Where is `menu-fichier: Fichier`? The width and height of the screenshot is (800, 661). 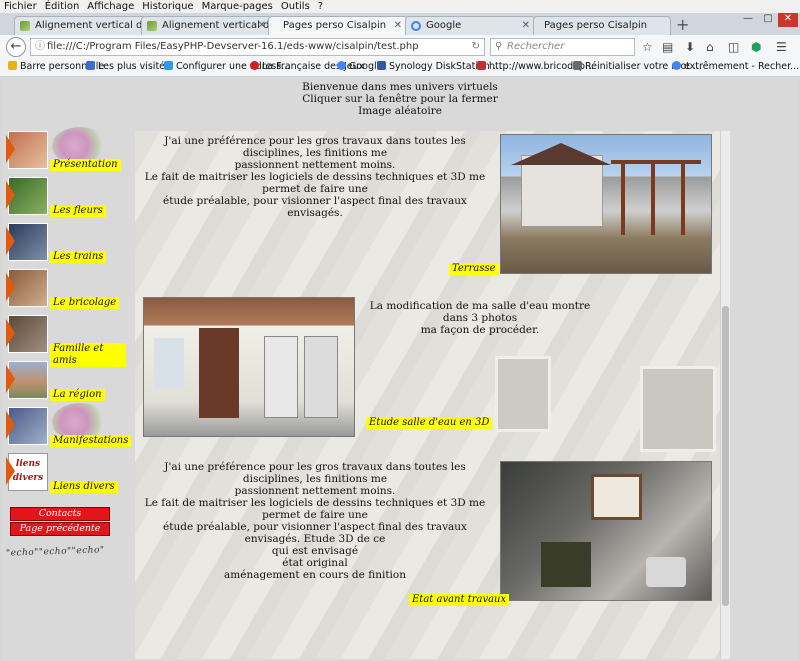 menu-fichier: Fichier is located at coordinates (20, 6).